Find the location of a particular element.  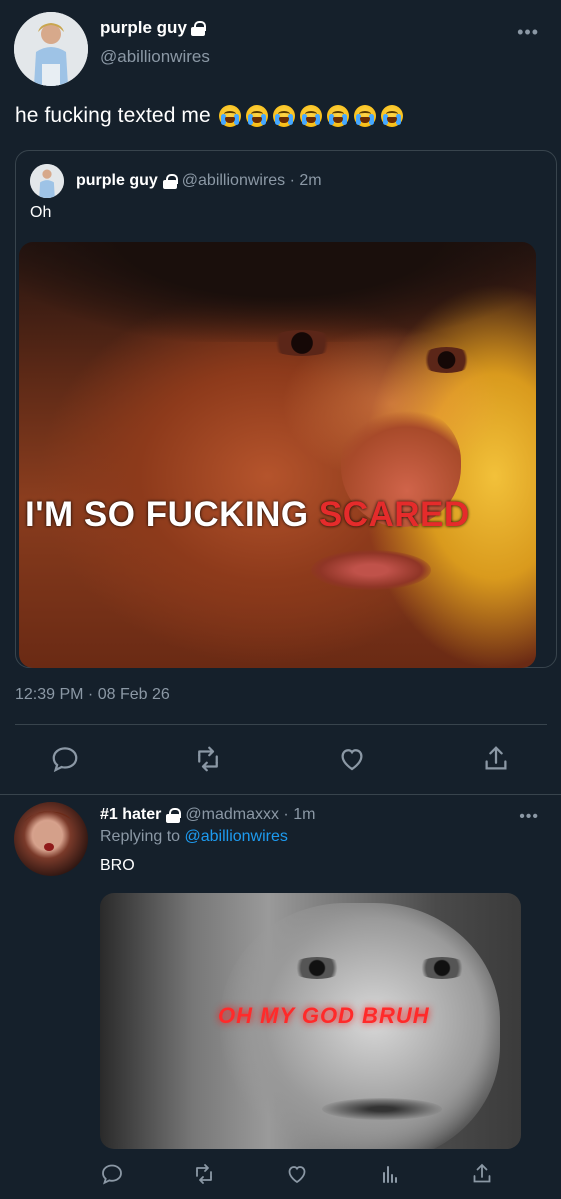

reply-text: BRO is located at coordinates (117, 865).